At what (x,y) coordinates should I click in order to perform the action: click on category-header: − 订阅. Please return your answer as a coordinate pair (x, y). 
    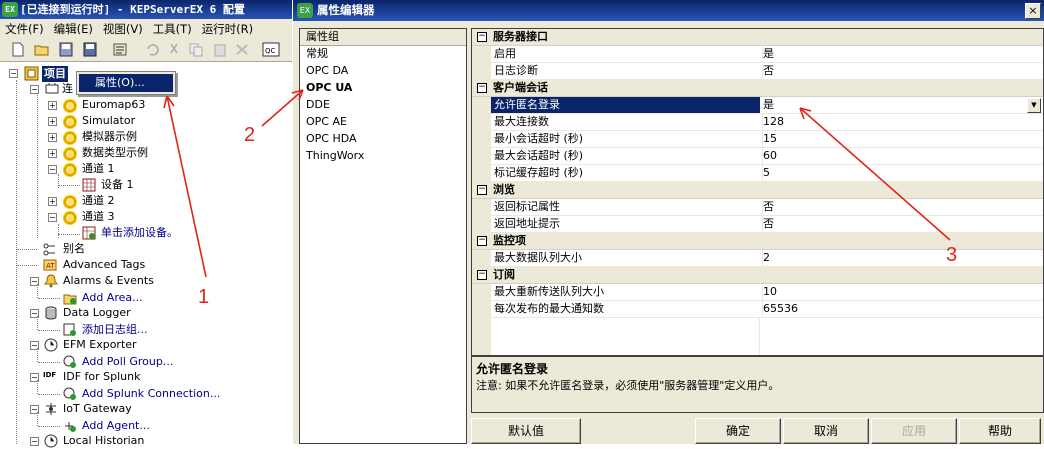
    Looking at the image, I should click on (757, 275).